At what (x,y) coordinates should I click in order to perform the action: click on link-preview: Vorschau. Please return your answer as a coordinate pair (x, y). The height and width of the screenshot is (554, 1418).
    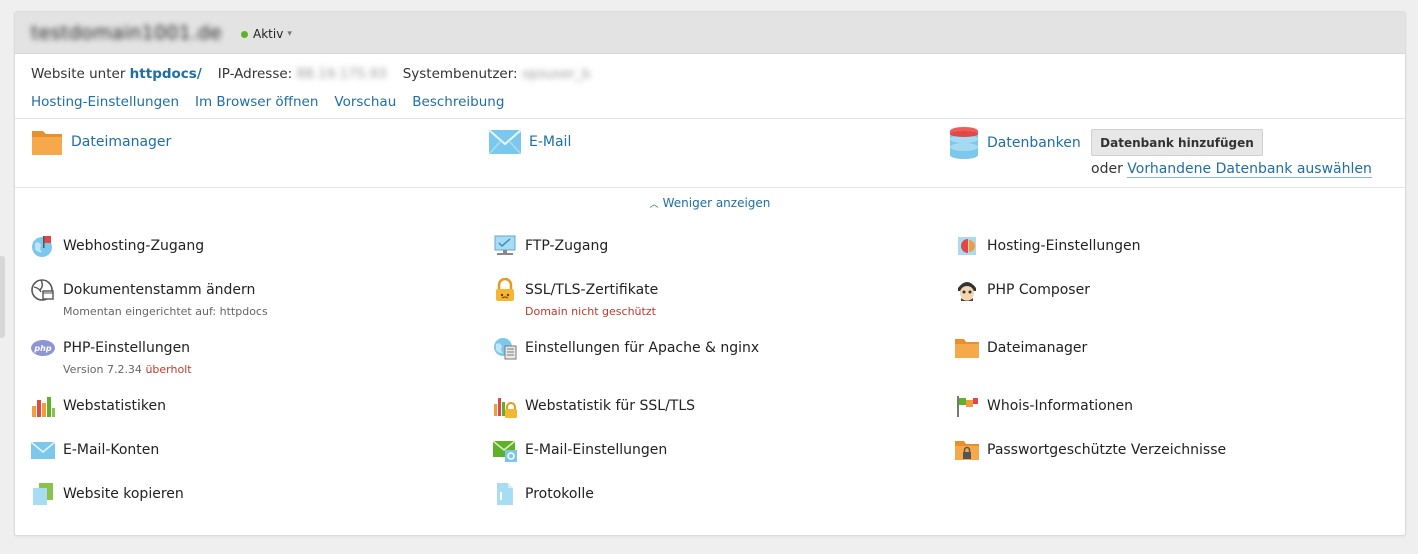
    Looking at the image, I should click on (365, 102).